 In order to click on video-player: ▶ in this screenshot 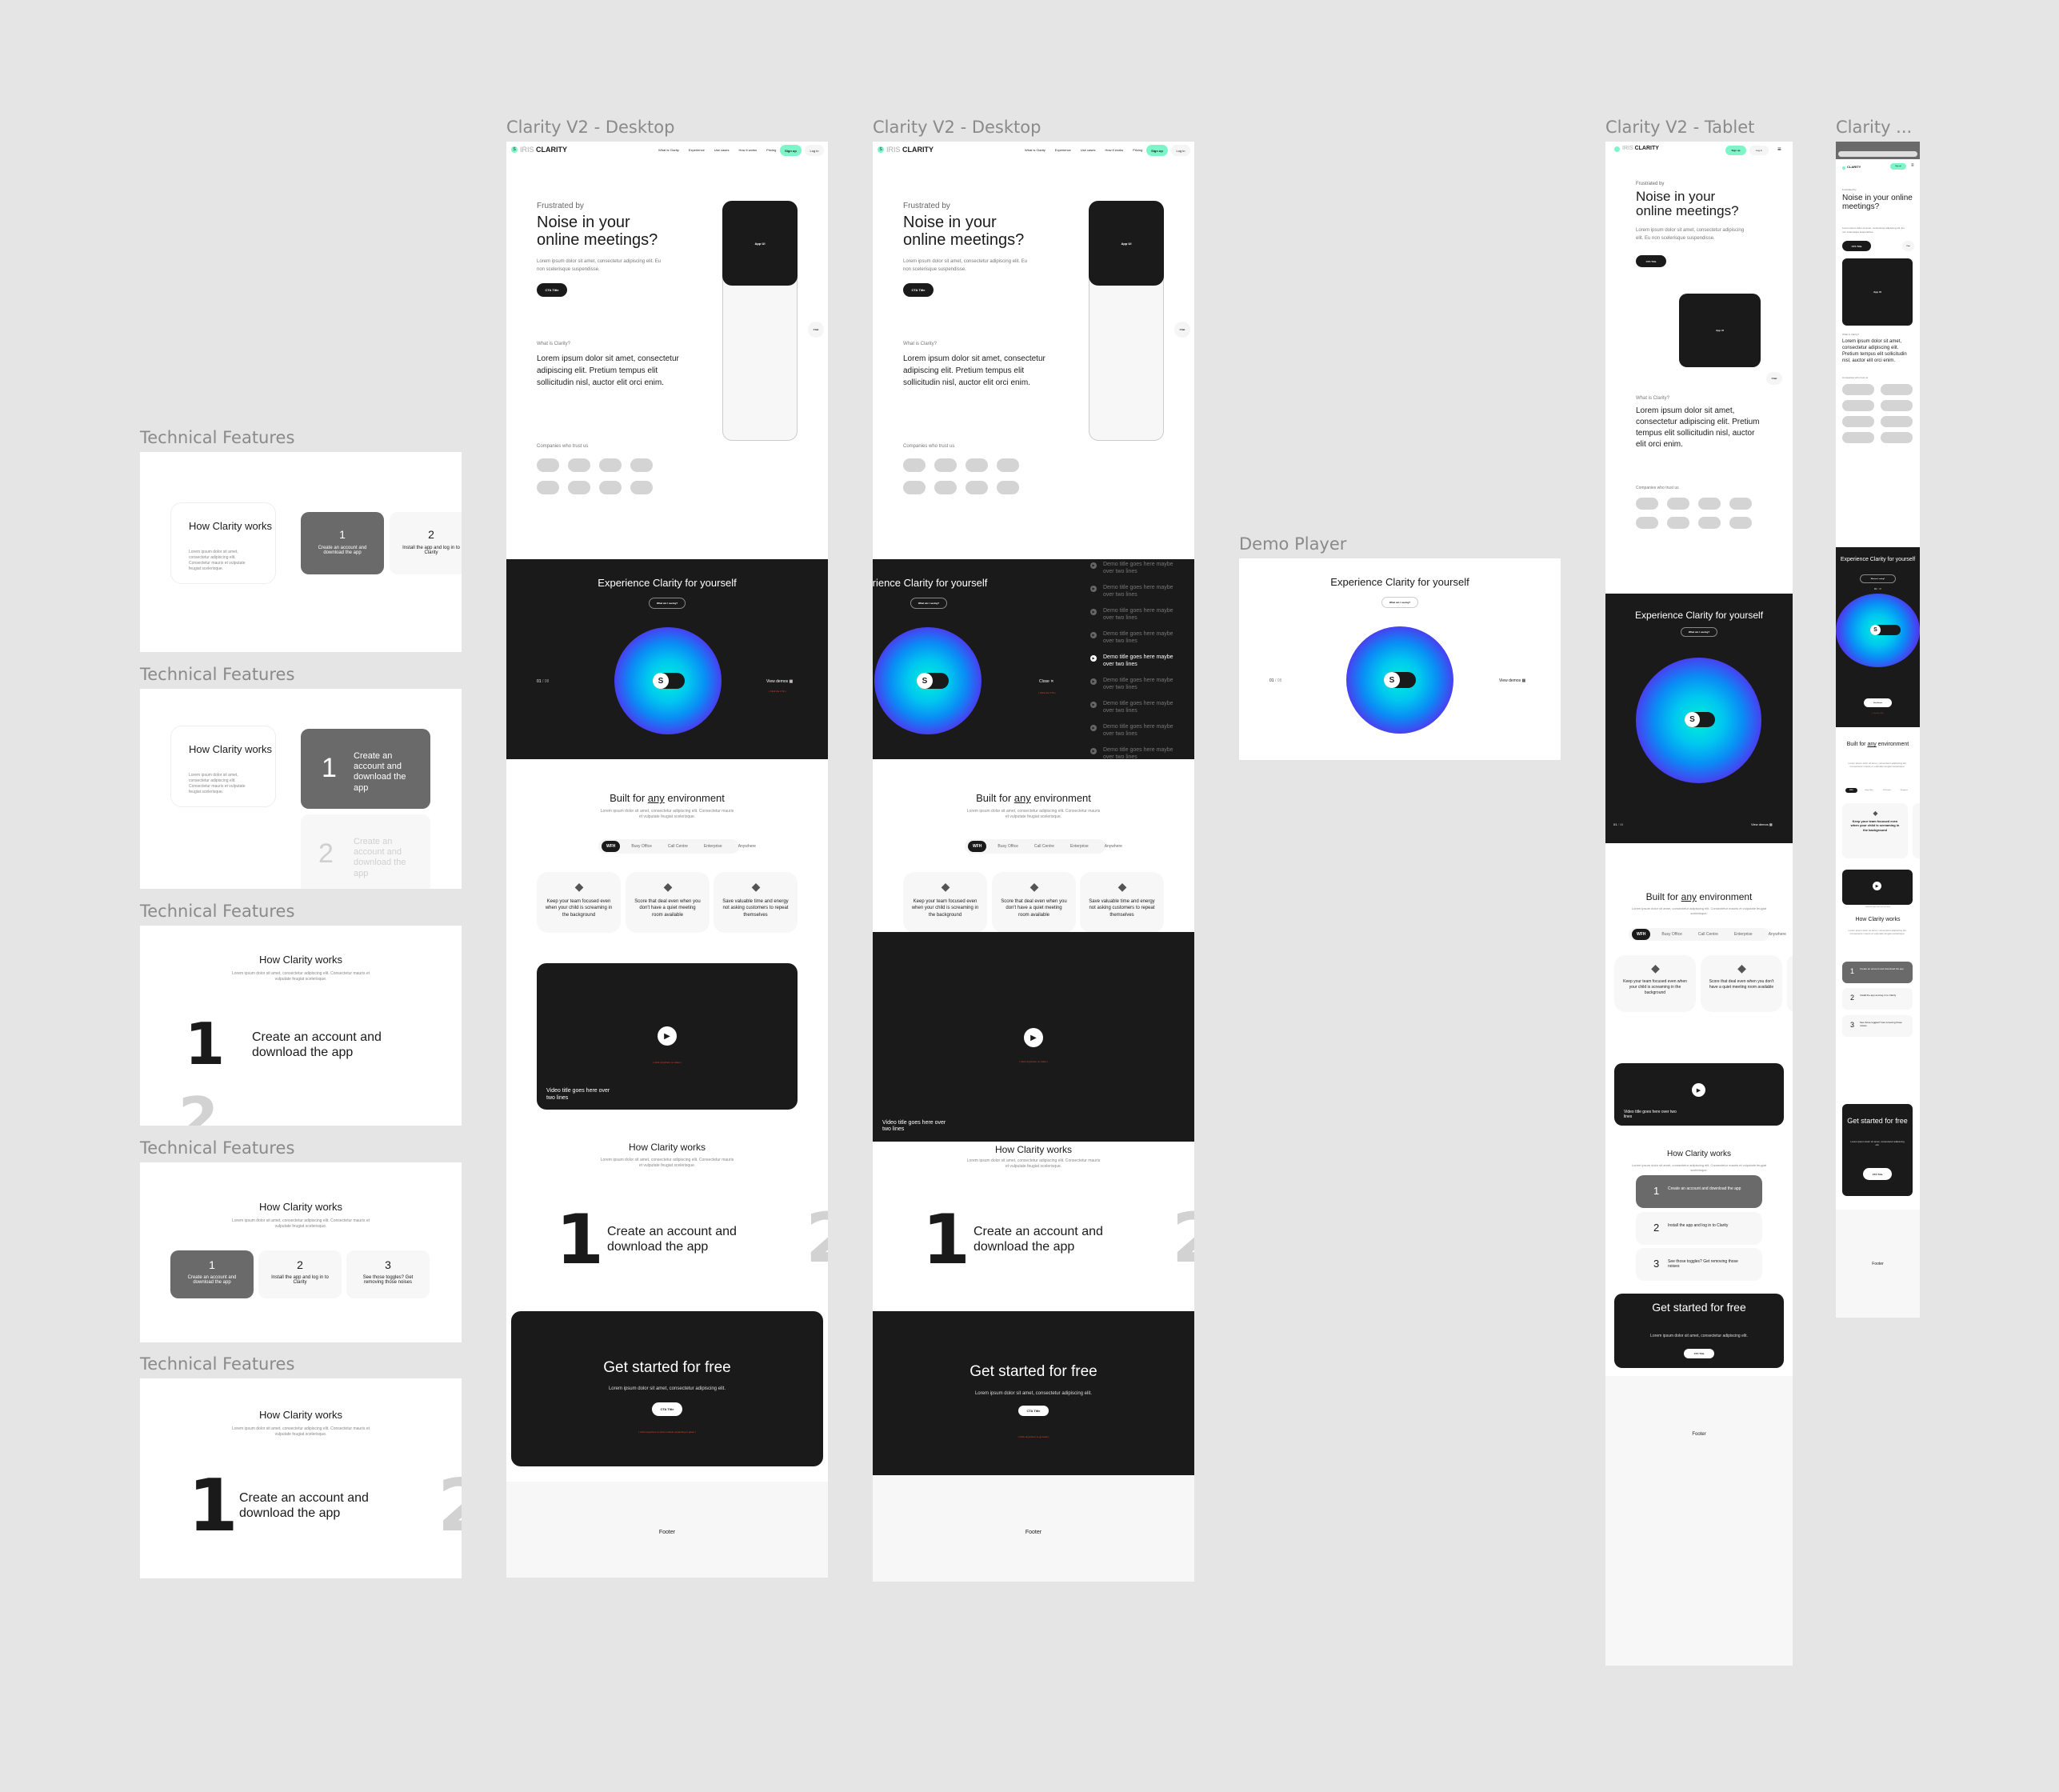, I will do `click(1877, 887)`.